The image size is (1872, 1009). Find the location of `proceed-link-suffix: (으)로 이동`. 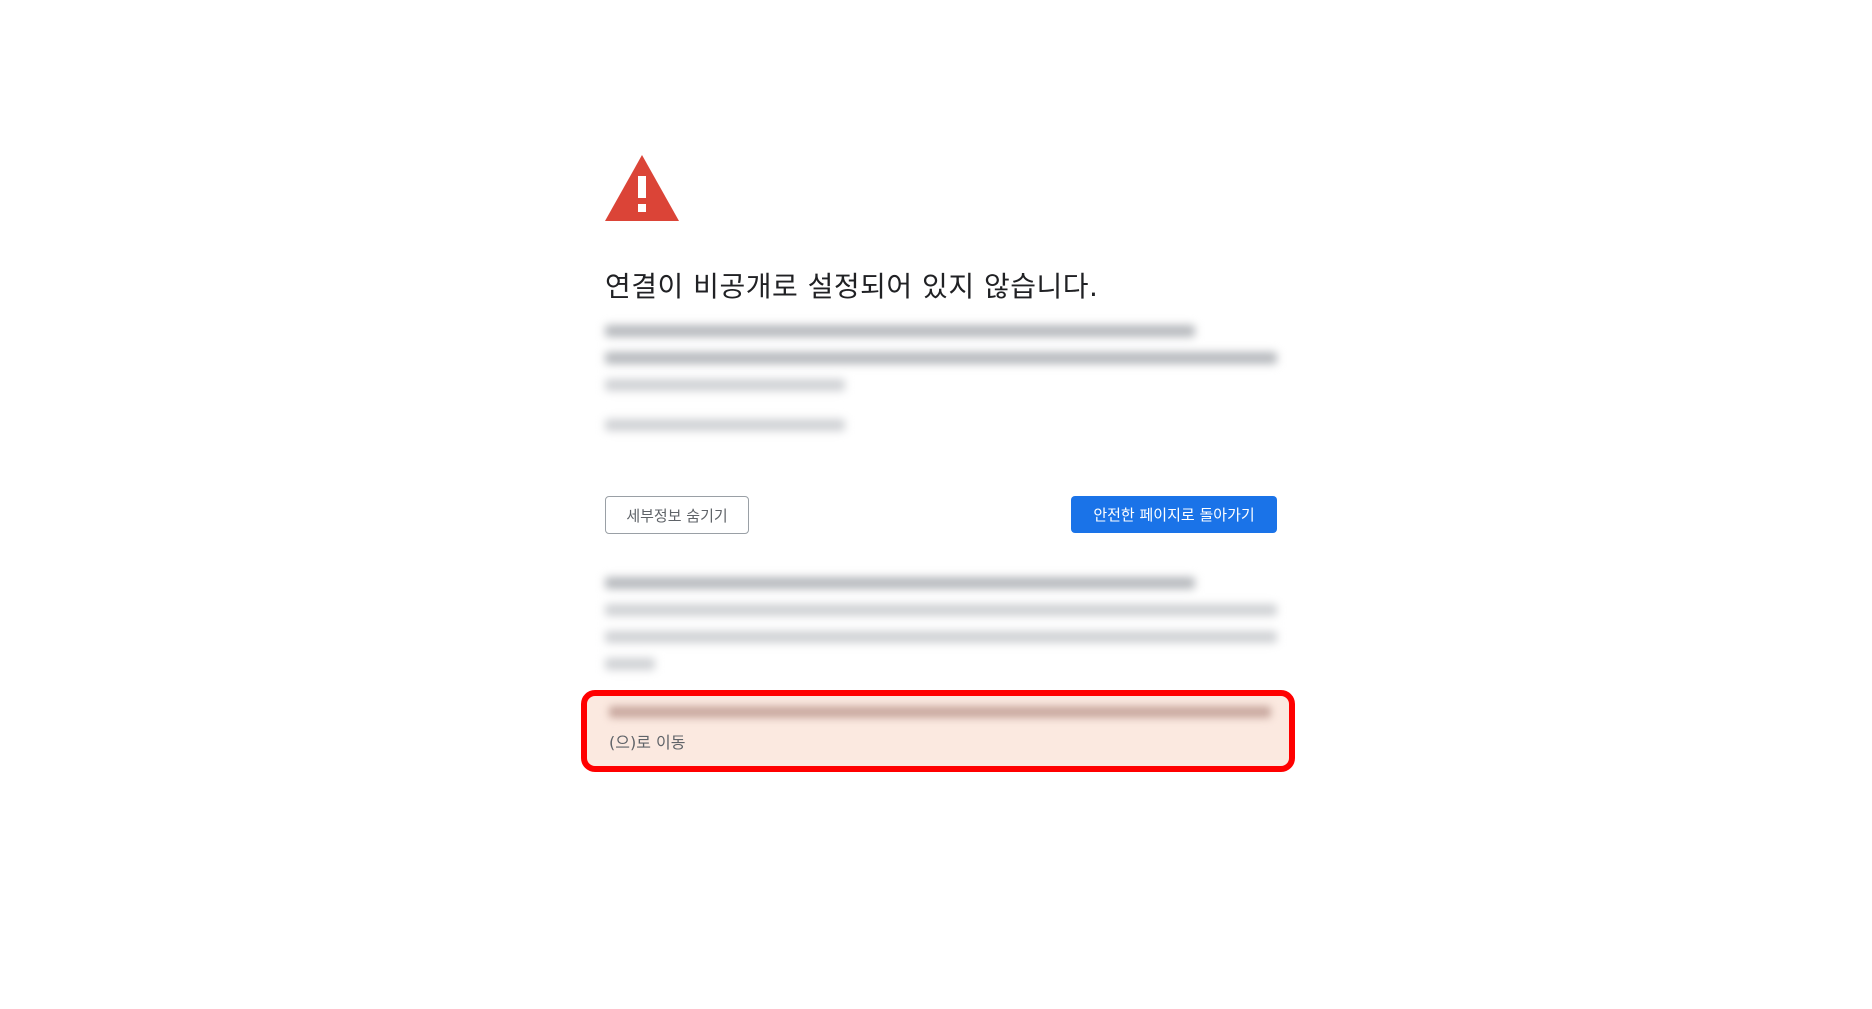

proceed-link-suffix: (으)로 이동 is located at coordinates (647, 741).